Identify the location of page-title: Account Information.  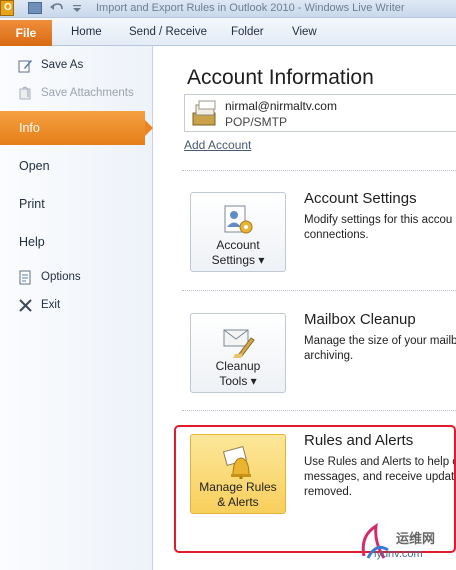
(280, 77).